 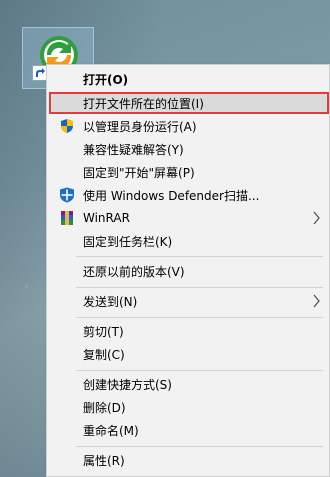 What do you see at coordinates (104, 354) in the screenshot?
I see `menu-item-label: 复制(C)` at bounding box center [104, 354].